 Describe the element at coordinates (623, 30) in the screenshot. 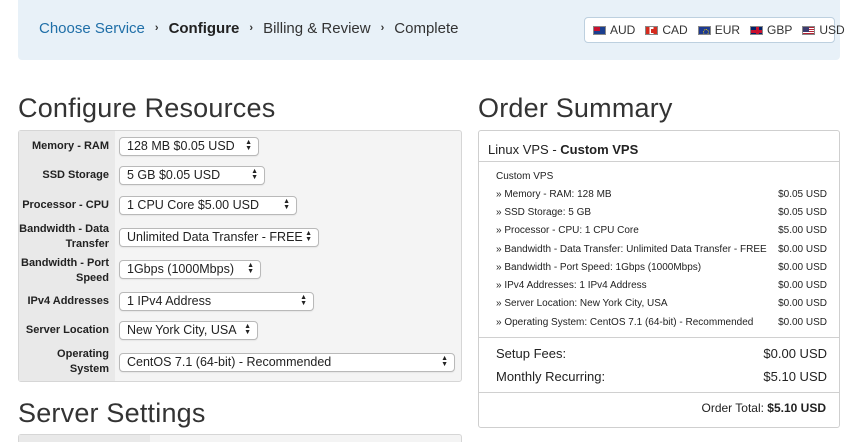

I see `currency-code: AUD` at that location.